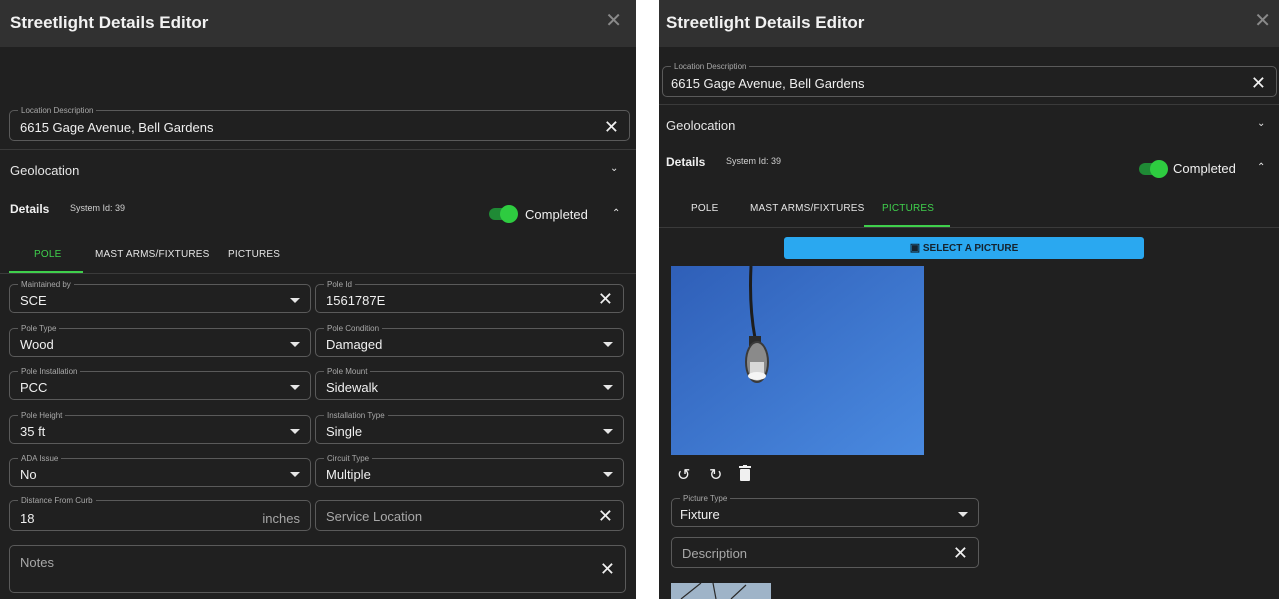 Image resolution: width=1279 pixels, height=599 pixels. I want to click on service-location-field: Service Location ✕, so click(469, 515).